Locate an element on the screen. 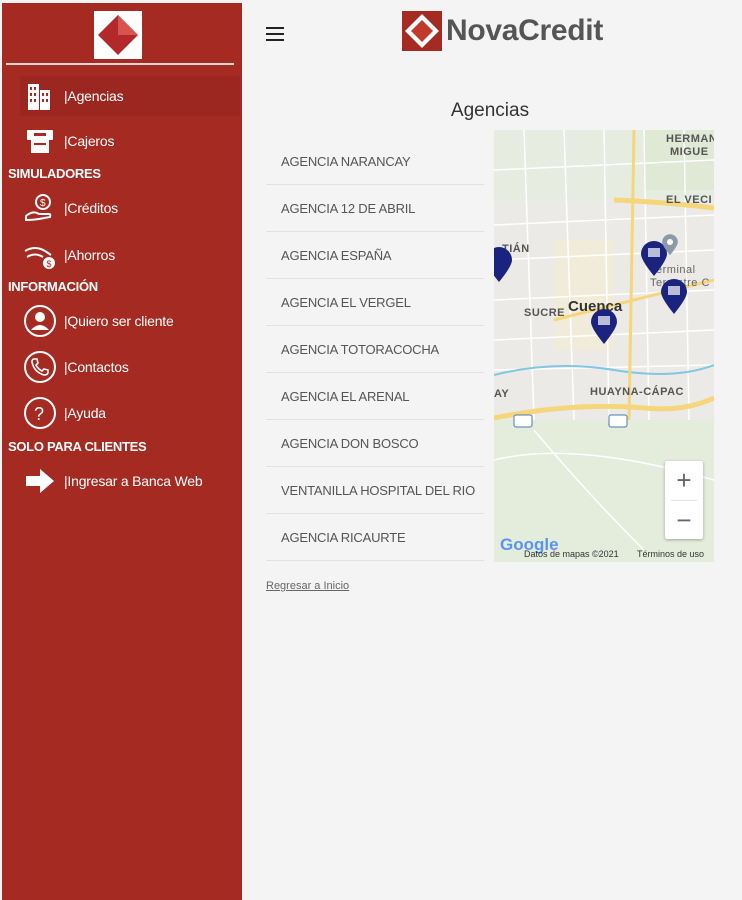 This screenshot has height=900, width=742. sidebar-item-label: |Ayuda is located at coordinates (85, 413).